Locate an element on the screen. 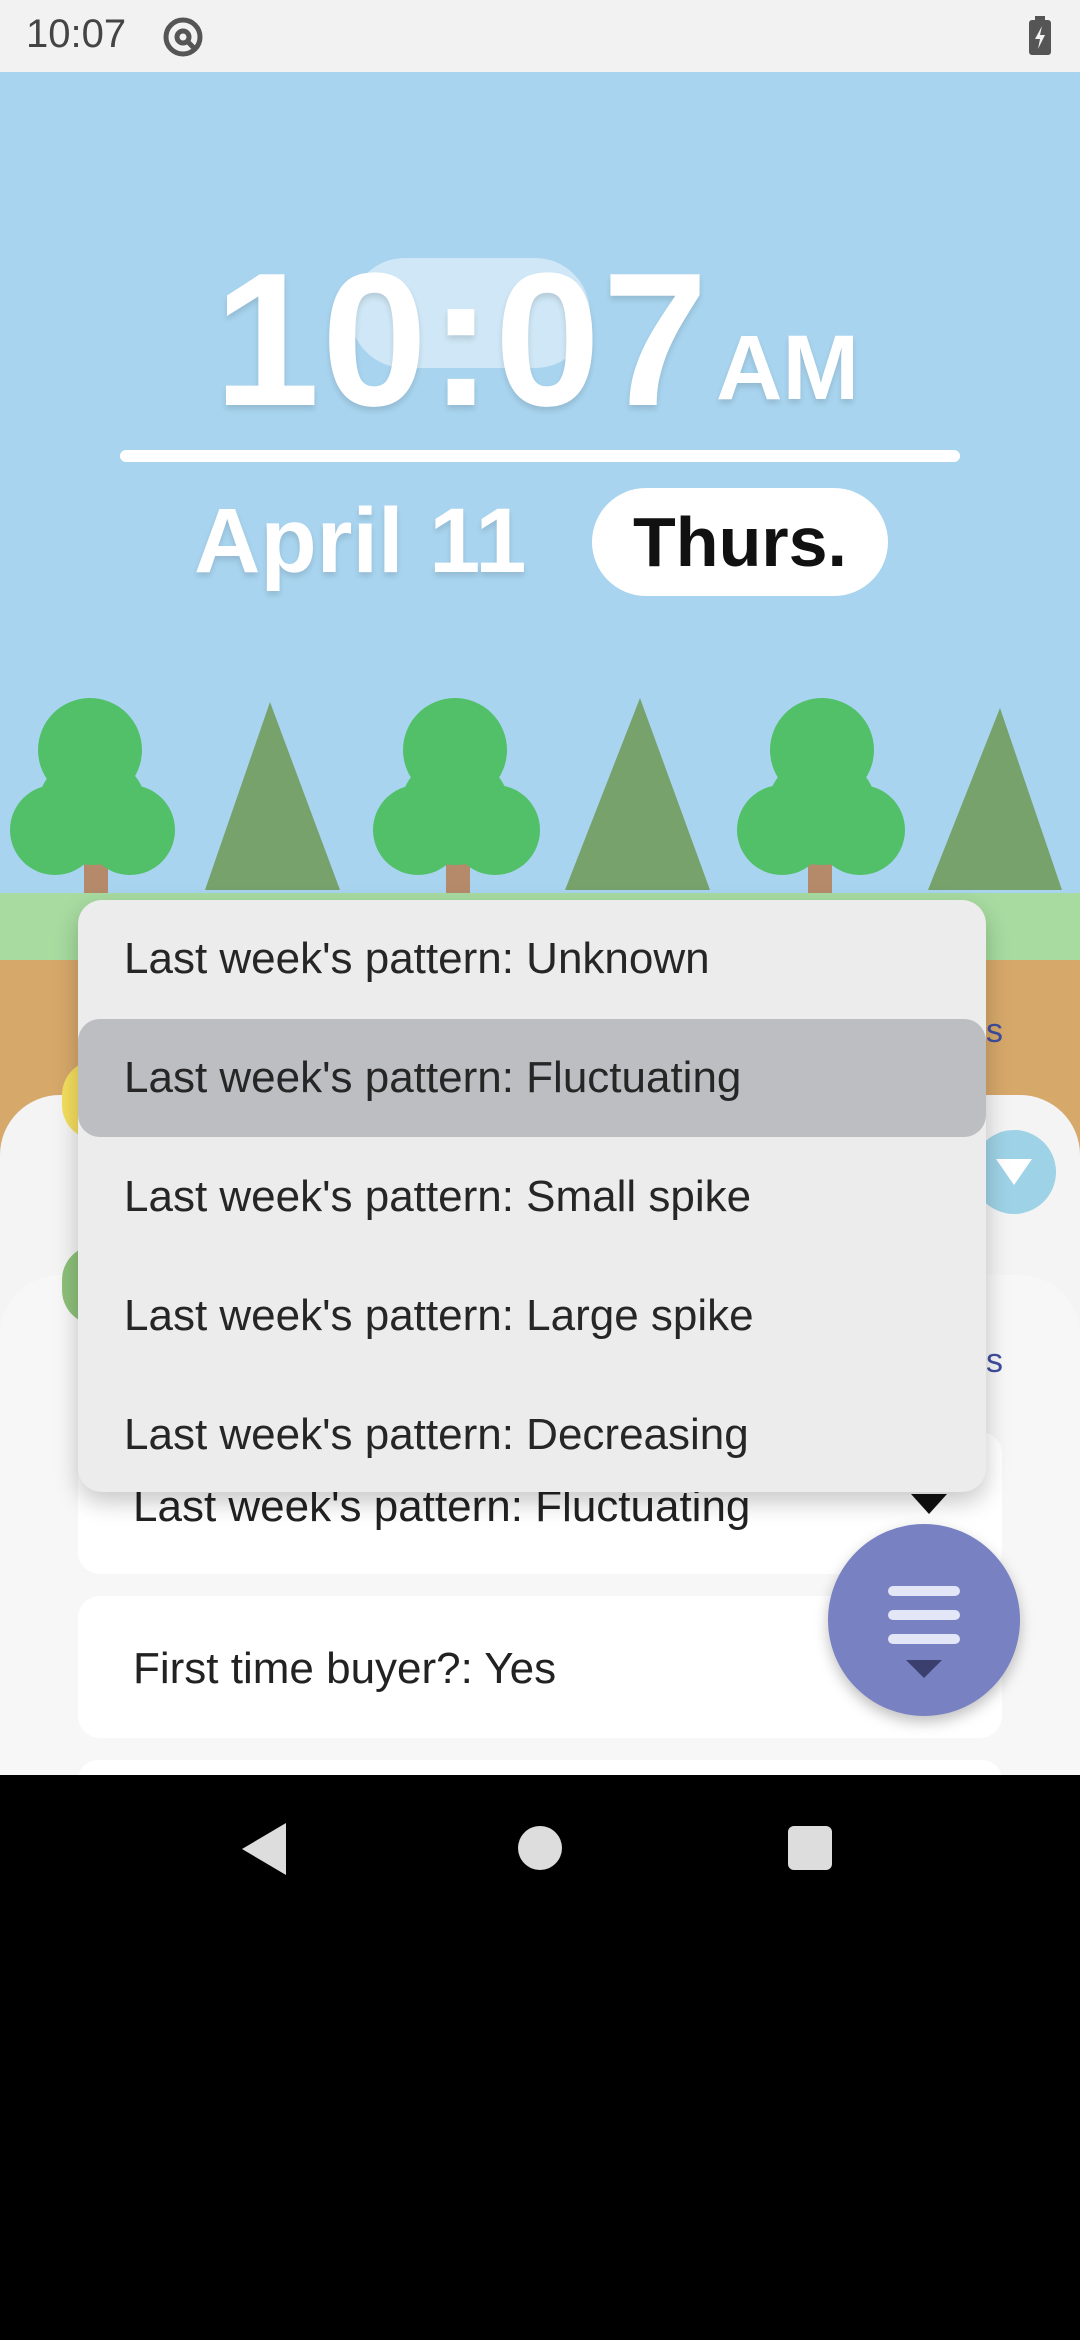 The height and width of the screenshot is (2340, 1080). battery-charging-icon is located at coordinates (1040, 35).